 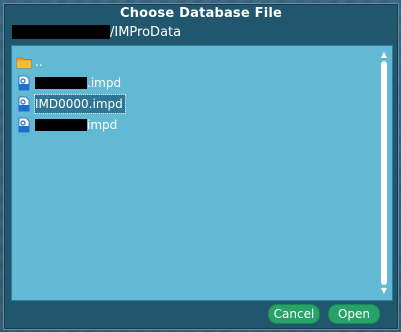 I want to click on scroll-up-icon: ▲, so click(x=384, y=55).